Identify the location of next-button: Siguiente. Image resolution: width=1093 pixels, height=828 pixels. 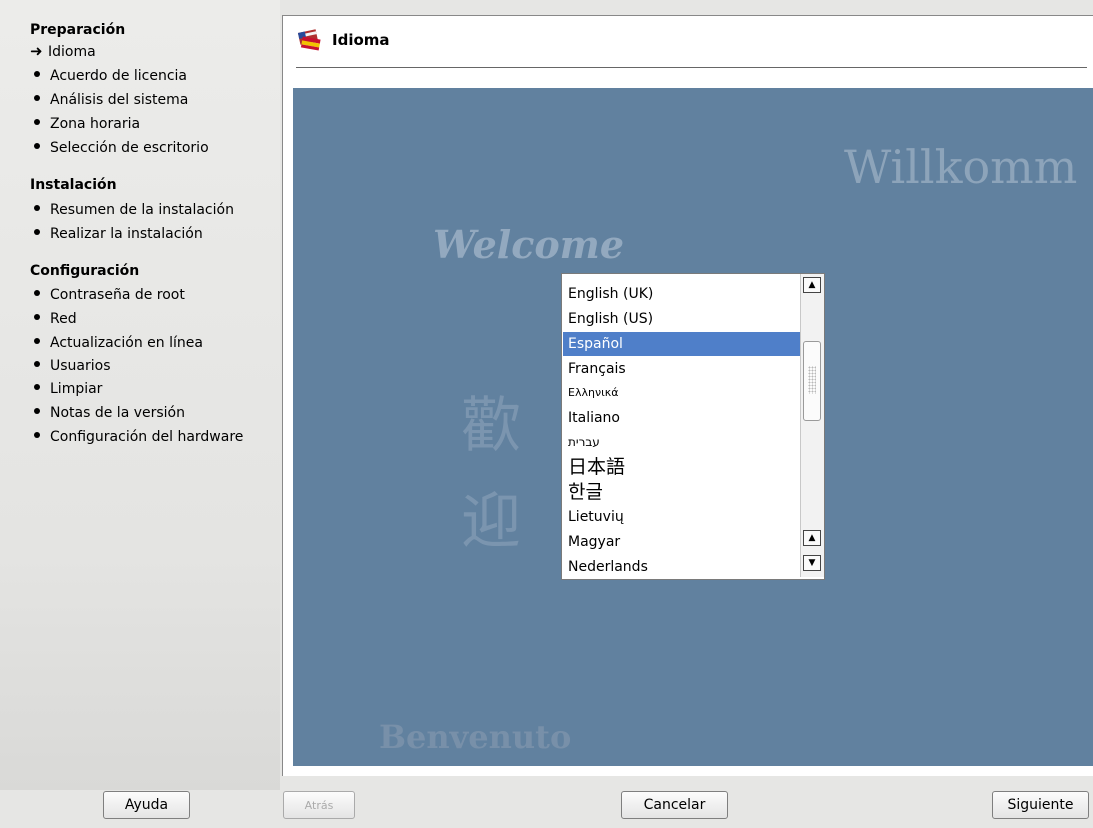
(1040, 805).